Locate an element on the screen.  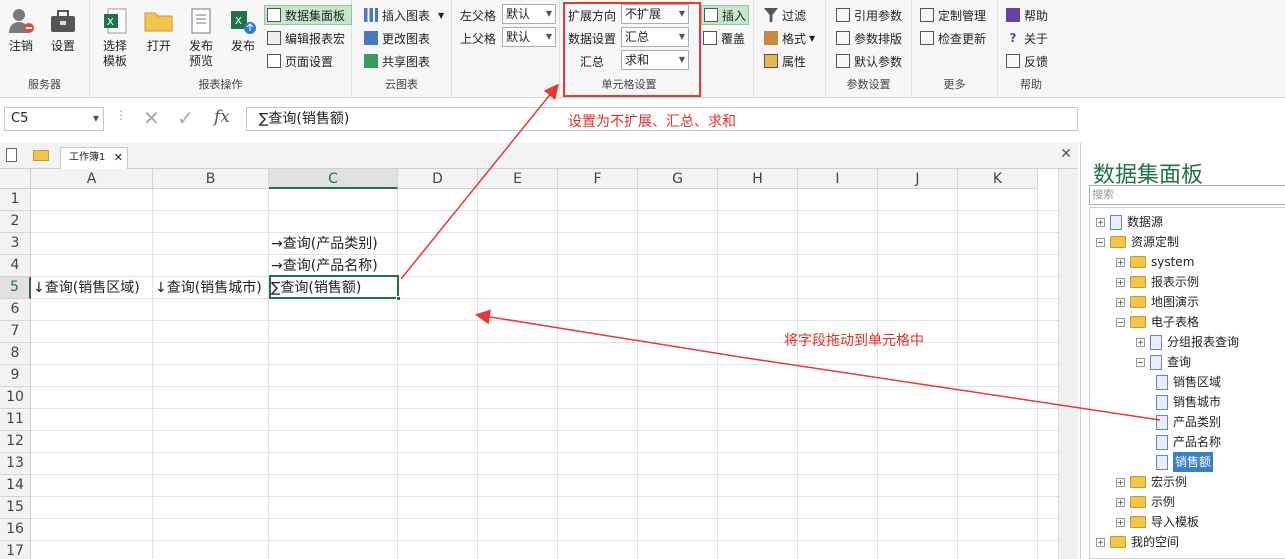
arrow-drag-field is located at coordinates (818, 365).